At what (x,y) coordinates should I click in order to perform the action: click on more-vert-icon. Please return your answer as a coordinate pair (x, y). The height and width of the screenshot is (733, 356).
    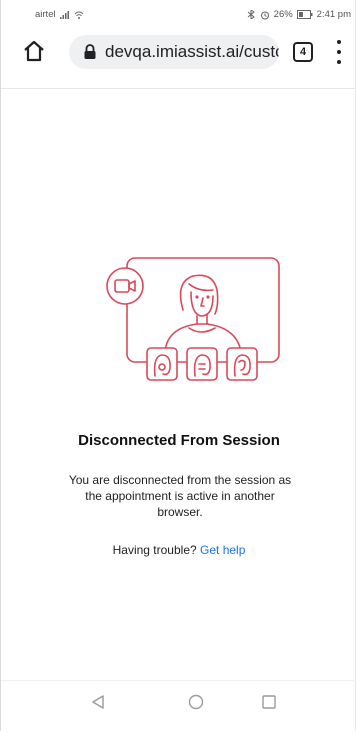
    Looking at the image, I should click on (339, 52).